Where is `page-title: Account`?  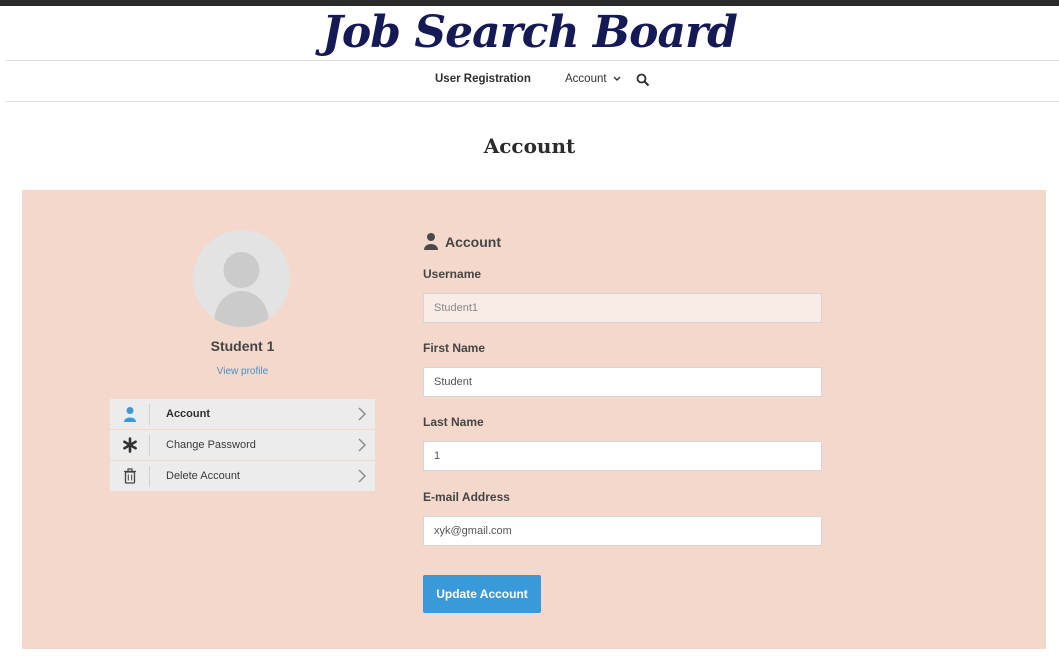 page-title: Account is located at coordinates (529, 146).